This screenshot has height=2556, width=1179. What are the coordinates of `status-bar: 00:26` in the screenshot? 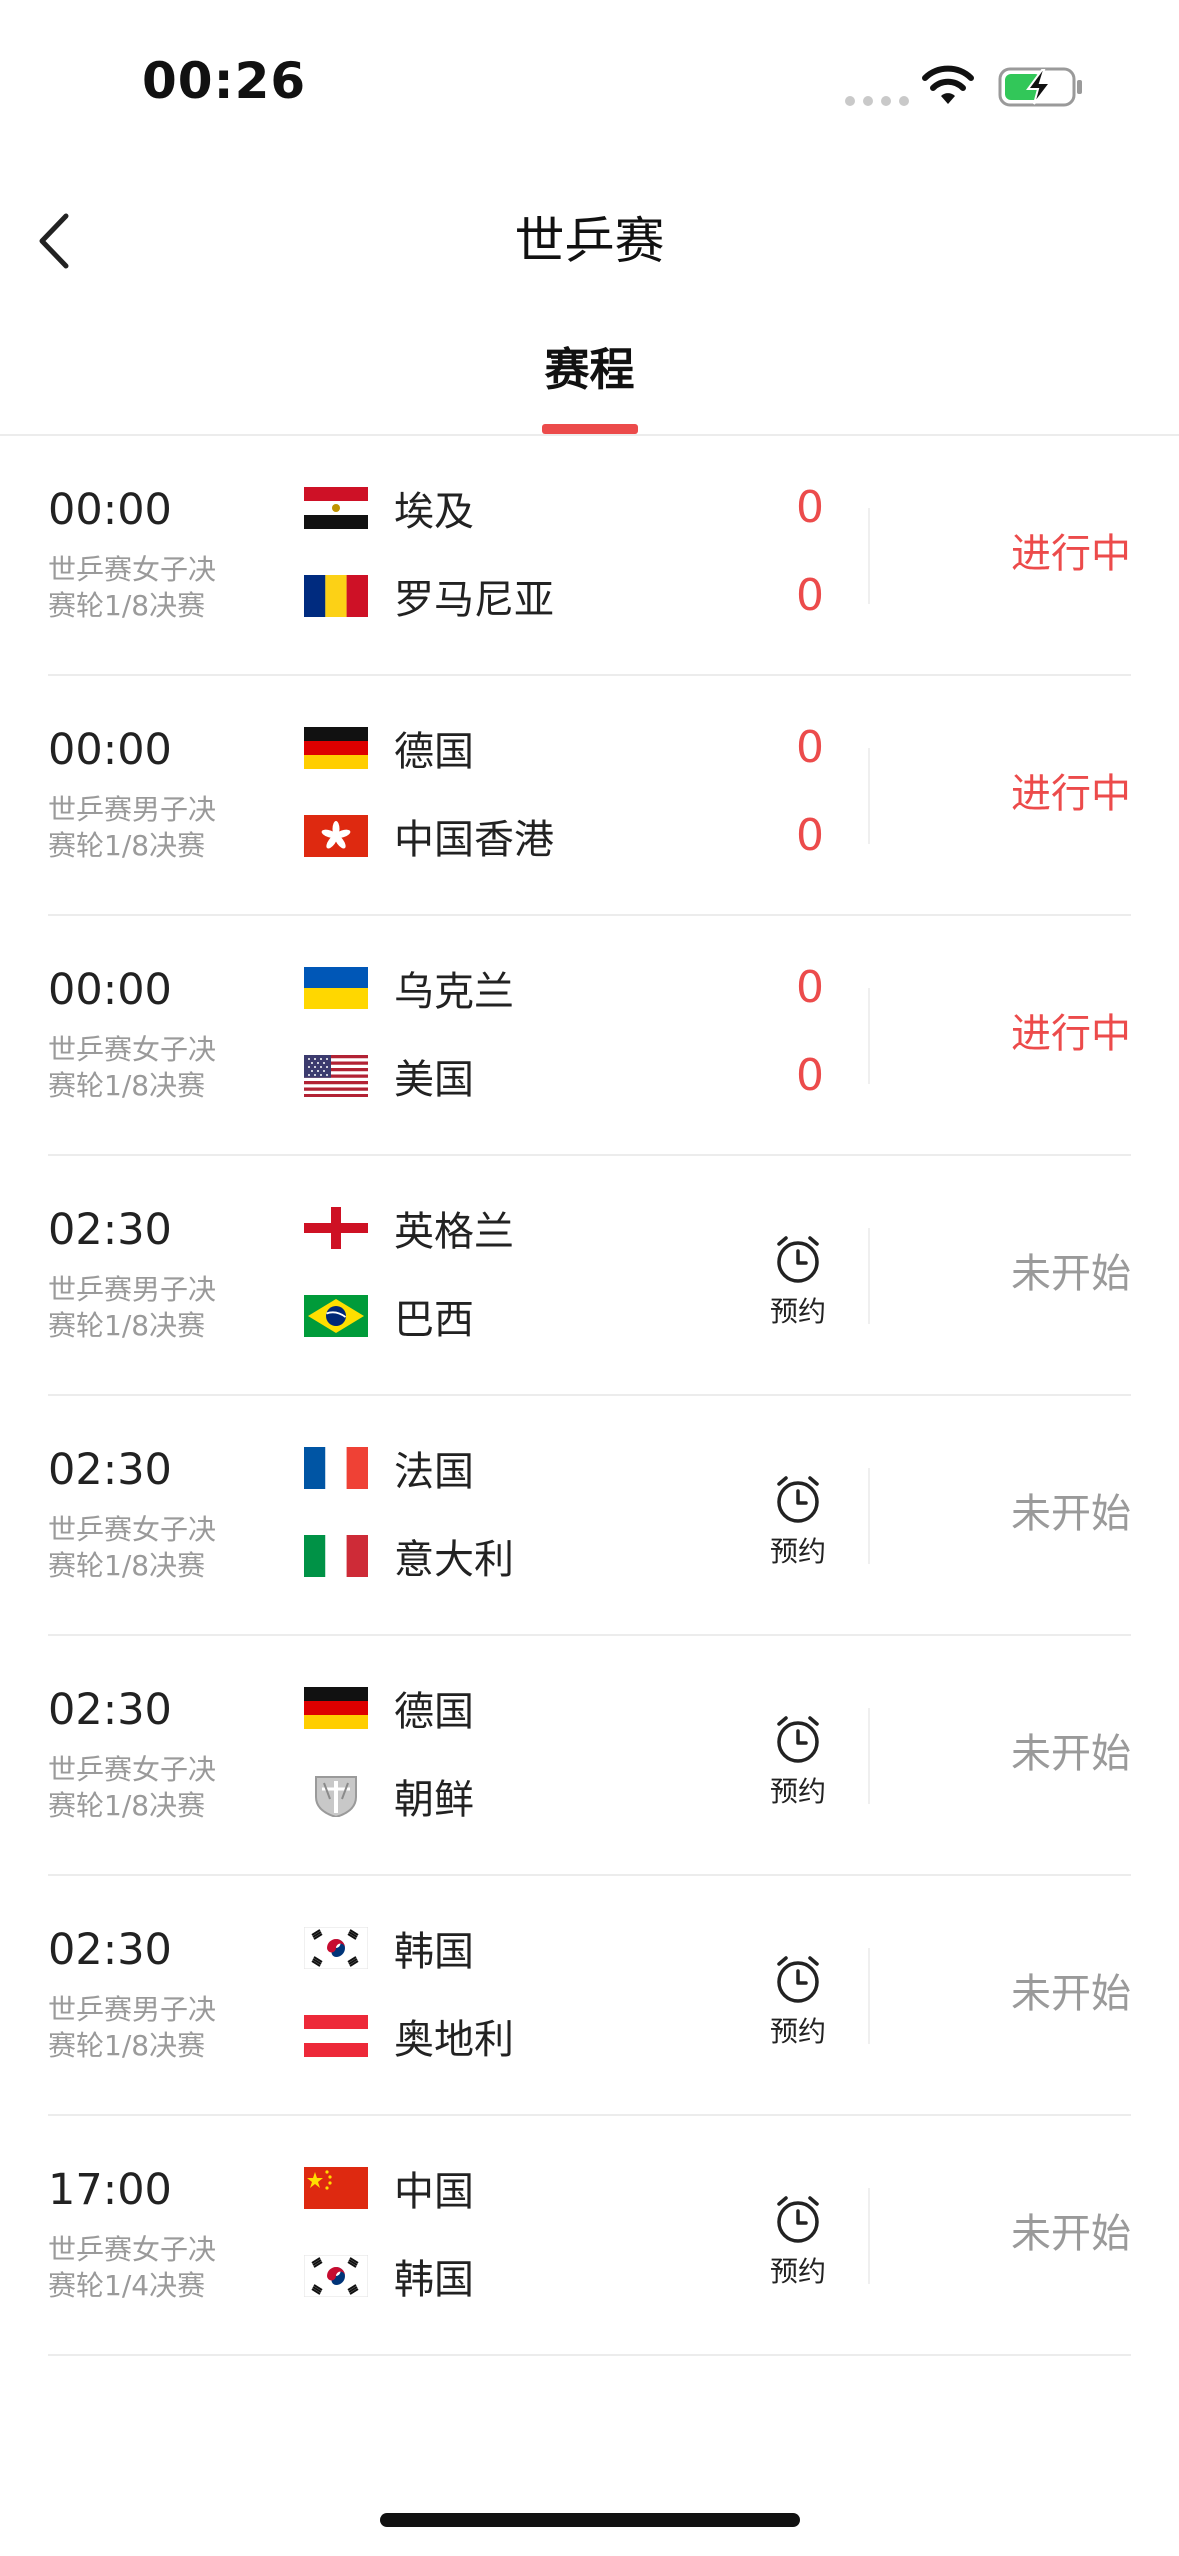 It's located at (589, 85).